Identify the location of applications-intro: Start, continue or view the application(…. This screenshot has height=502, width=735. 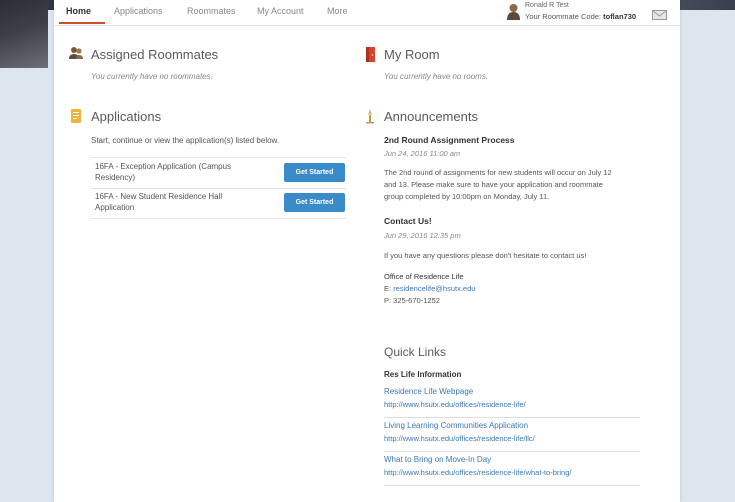
(185, 140).